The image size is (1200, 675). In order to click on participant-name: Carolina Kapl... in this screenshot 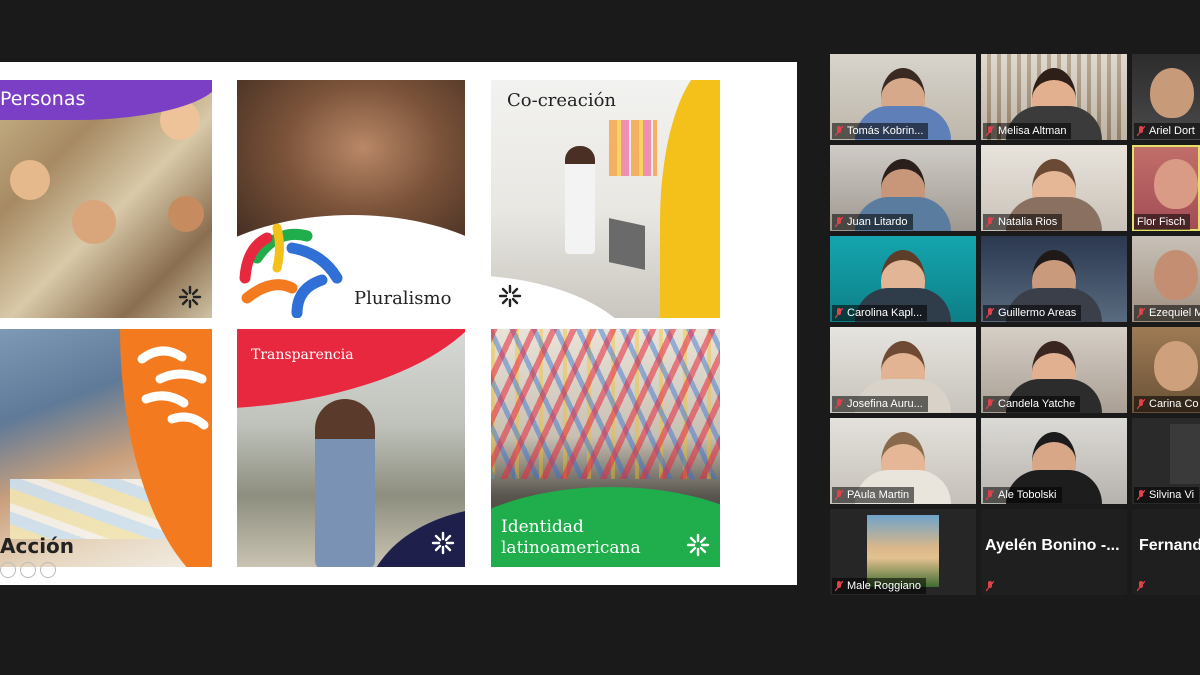, I will do `click(885, 313)`.